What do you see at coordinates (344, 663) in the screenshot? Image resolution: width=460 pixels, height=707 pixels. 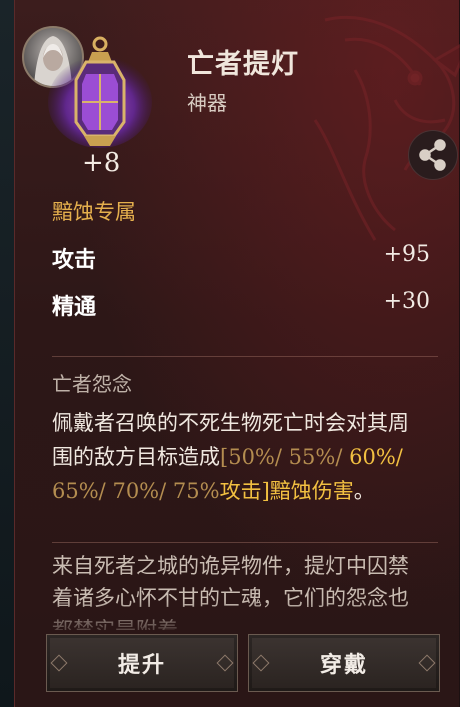 I see `equip-button: 穿戴` at bounding box center [344, 663].